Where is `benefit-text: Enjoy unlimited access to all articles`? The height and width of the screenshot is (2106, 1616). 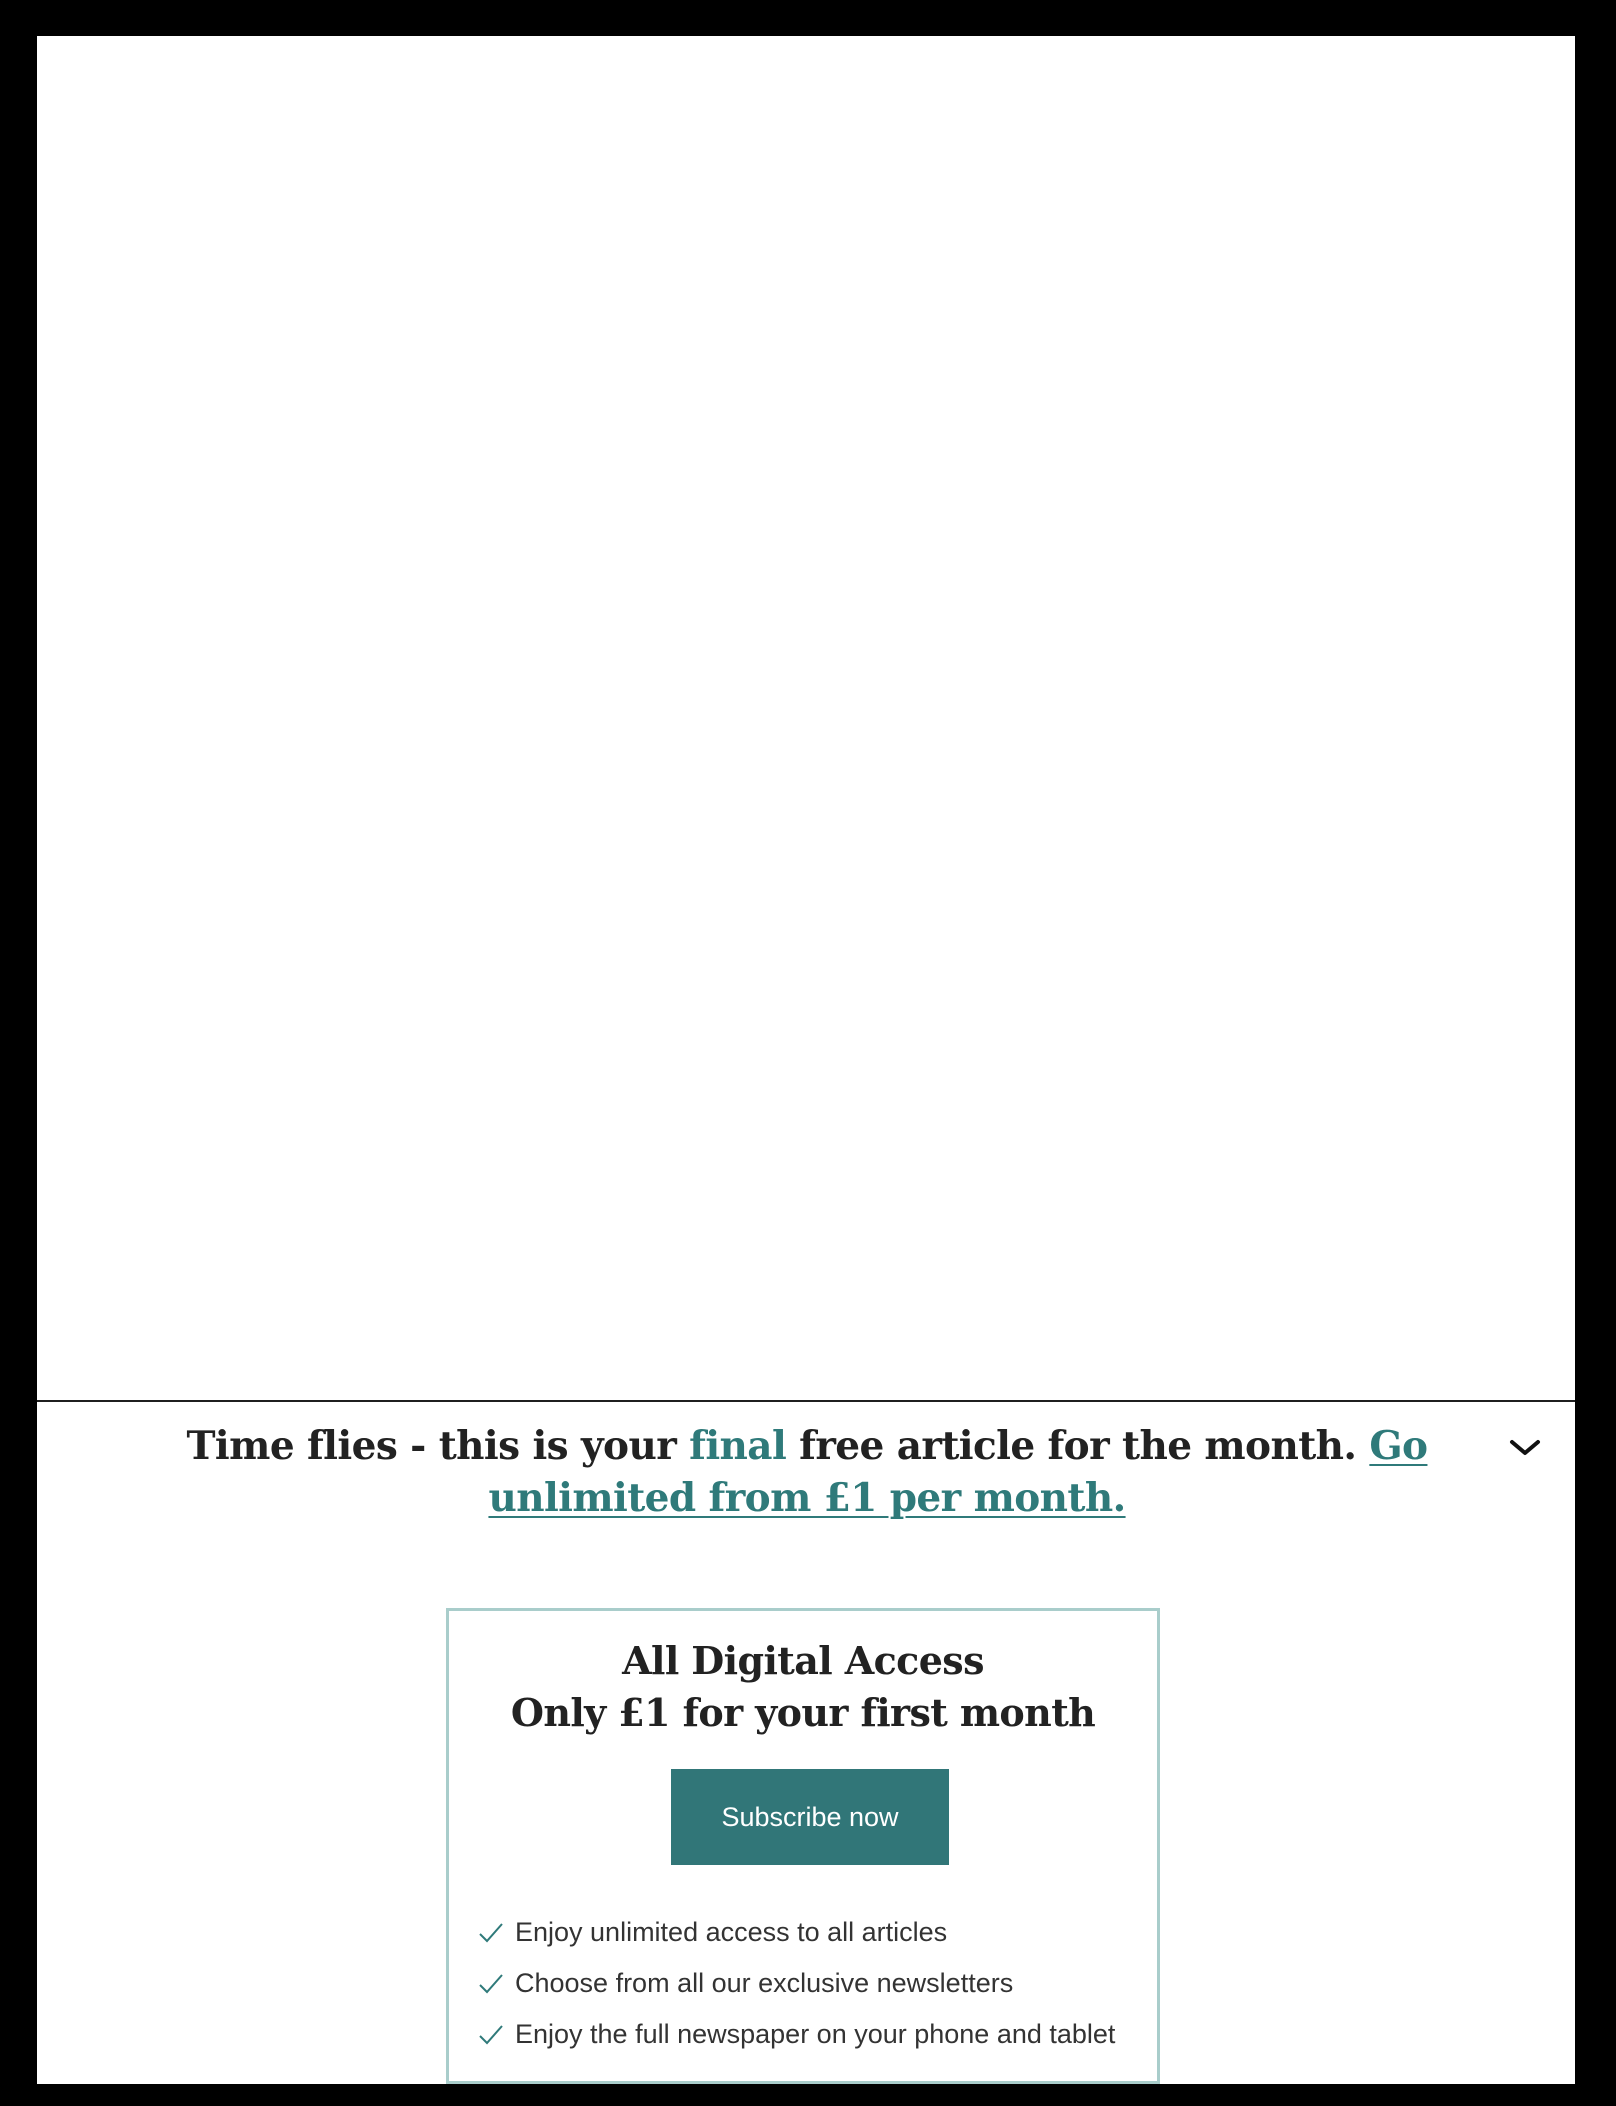 benefit-text: Enjoy unlimited access to all articles is located at coordinates (731, 1932).